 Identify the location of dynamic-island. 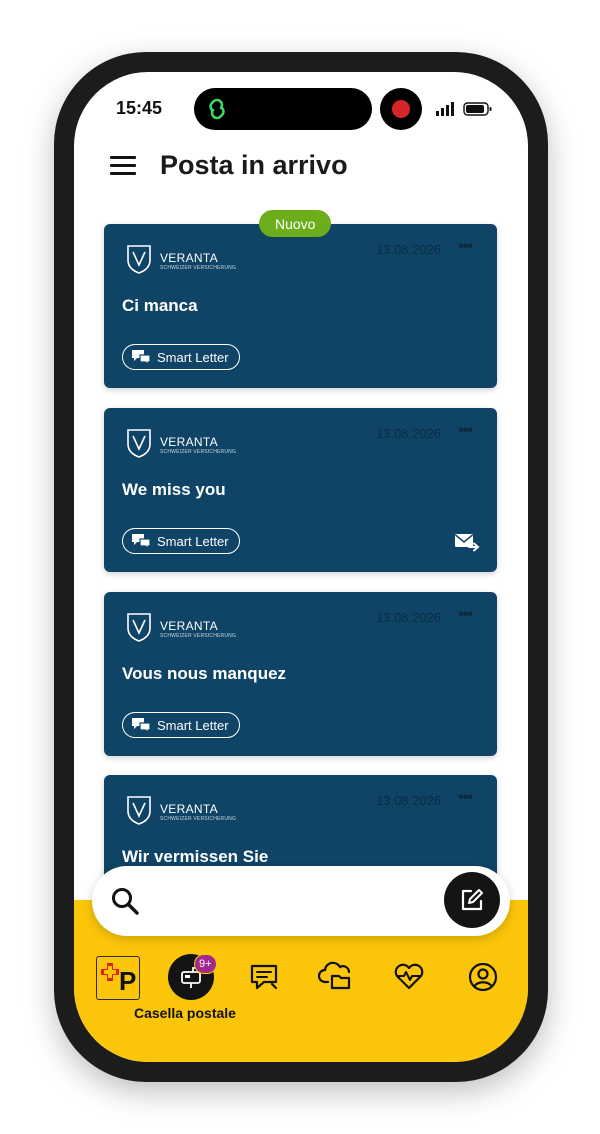
(283, 109).